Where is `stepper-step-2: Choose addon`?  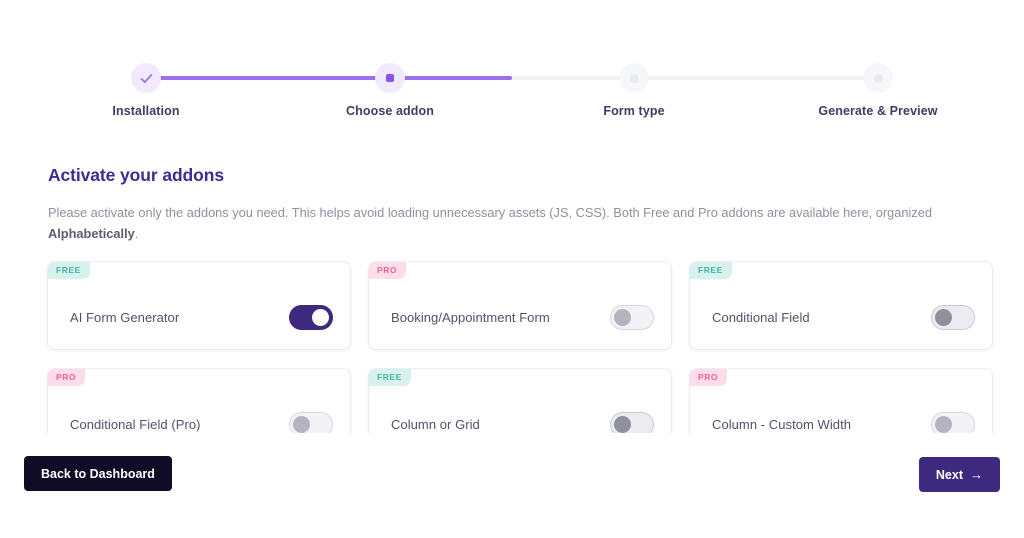 stepper-step-2: Choose addon is located at coordinates (390, 85).